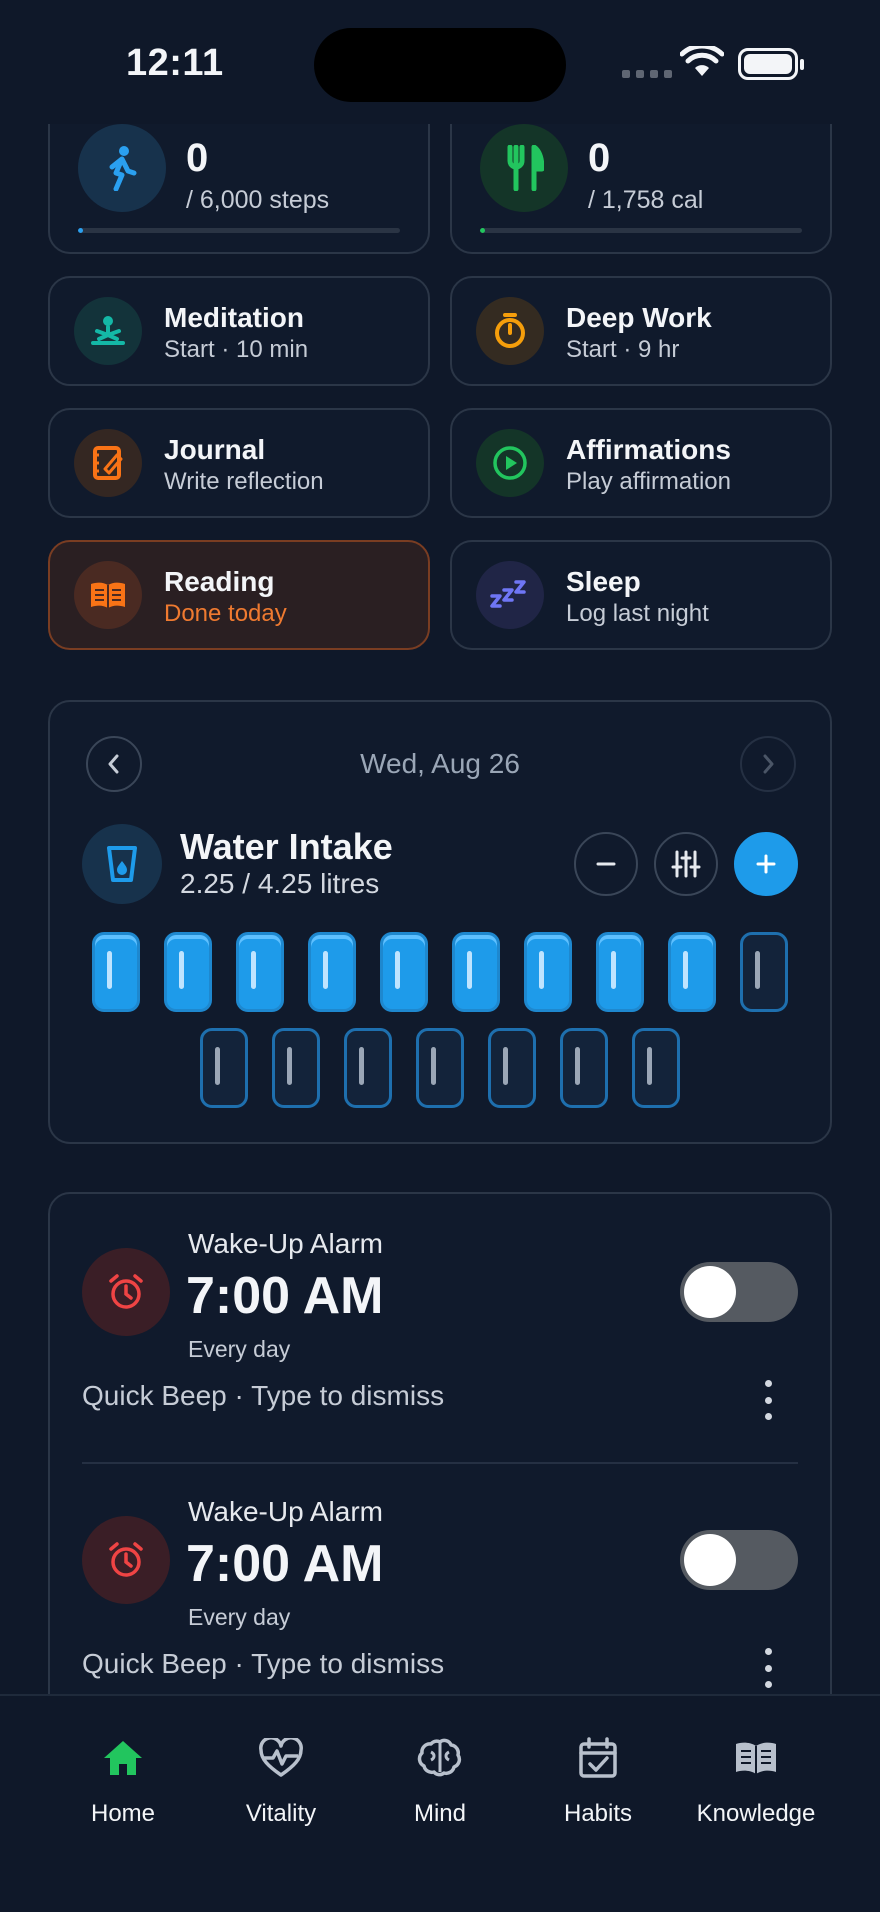  What do you see at coordinates (123, 1758) in the screenshot?
I see `home-icon` at bounding box center [123, 1758].